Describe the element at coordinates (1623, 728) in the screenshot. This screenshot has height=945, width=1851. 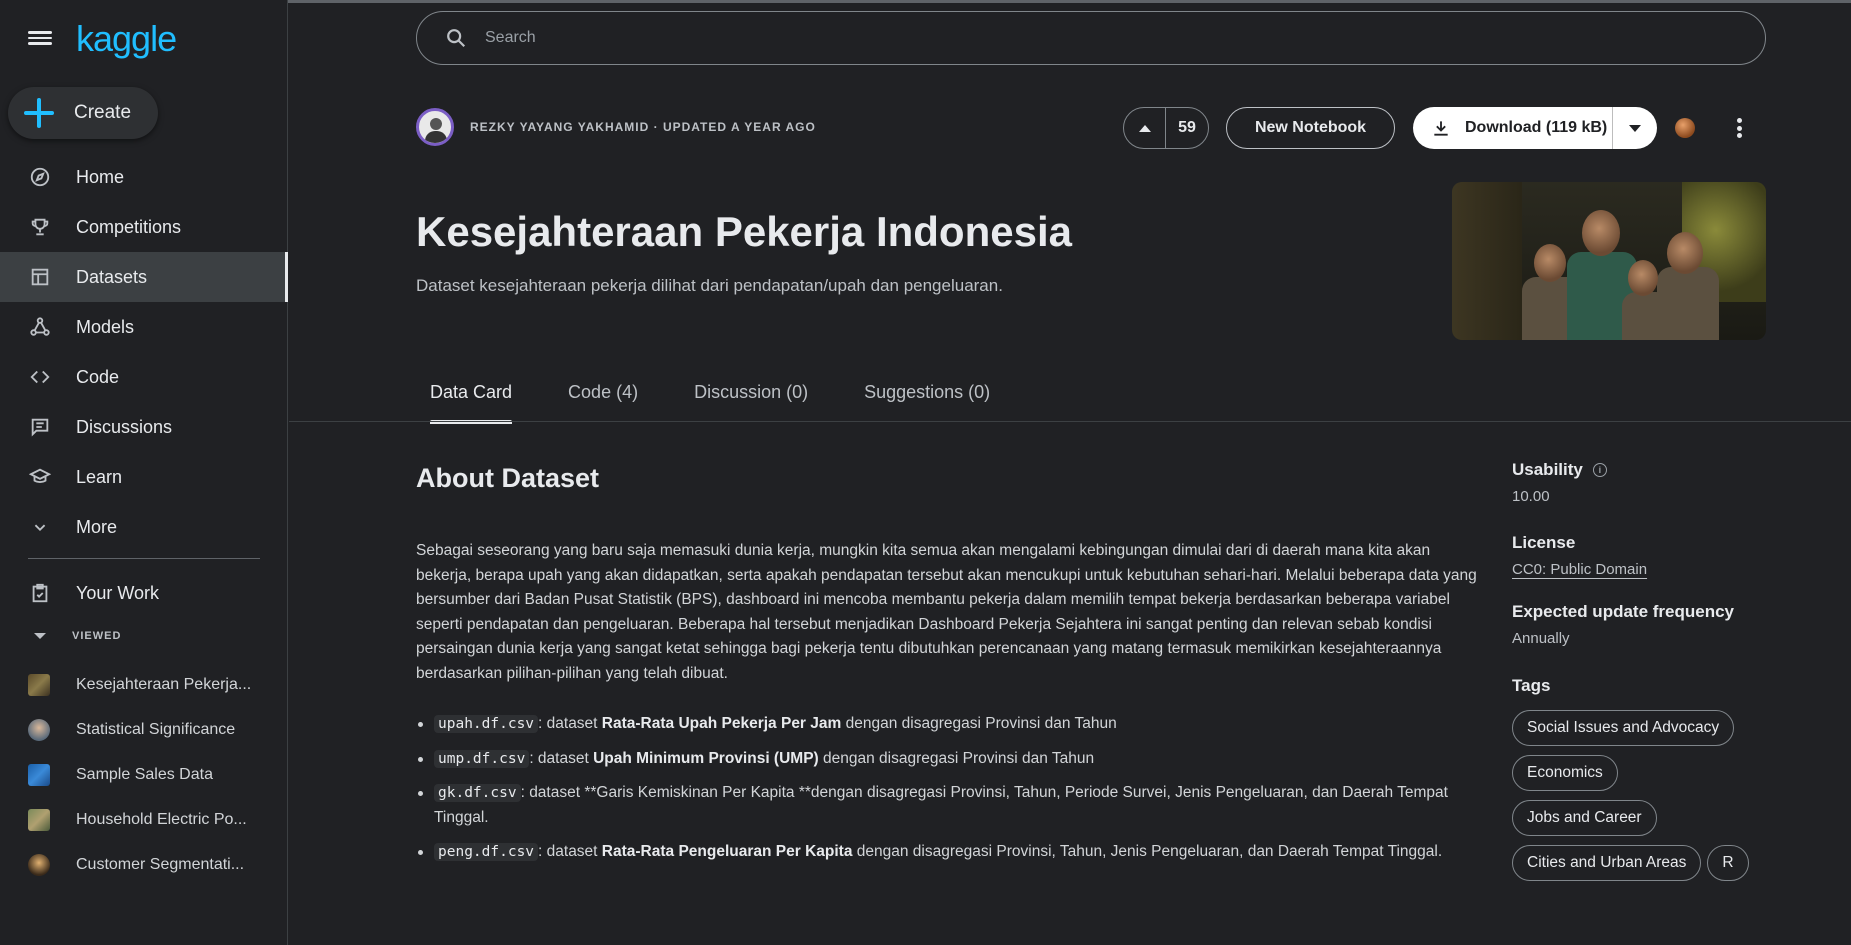
I see `tag-chip: Social Issues and Advocacy` at that location.